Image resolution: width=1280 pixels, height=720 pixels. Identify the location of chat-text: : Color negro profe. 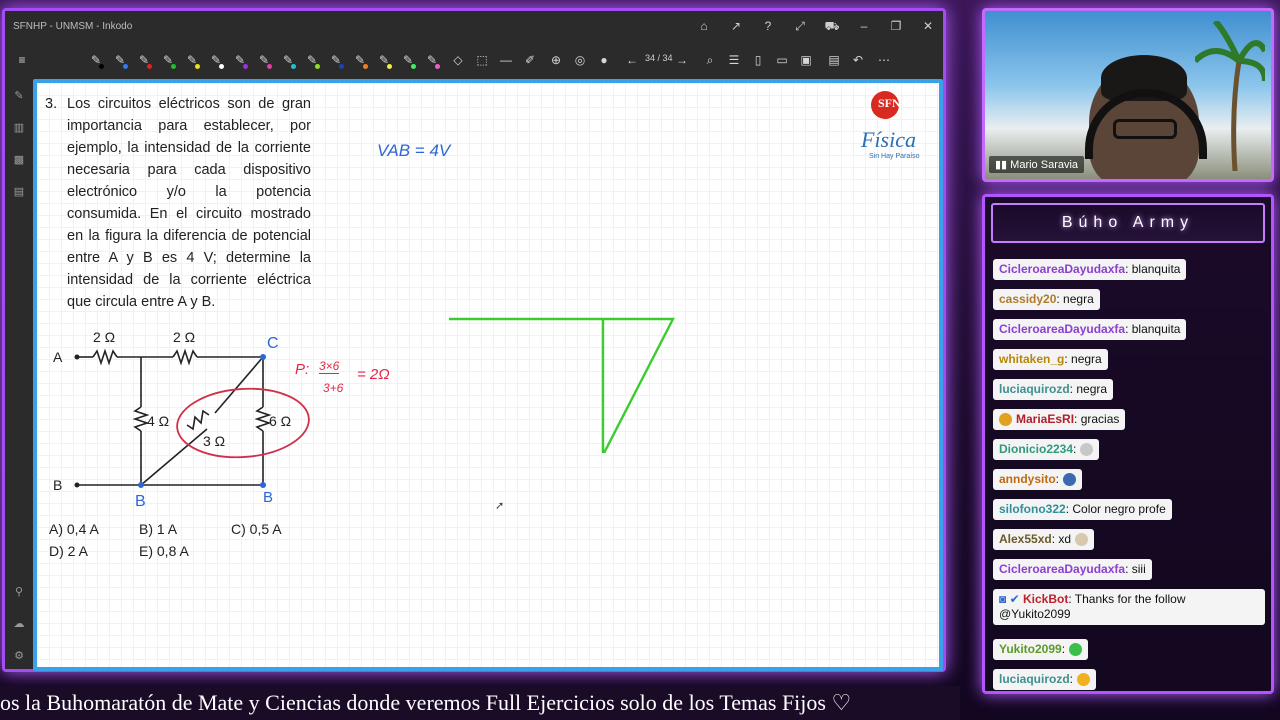
(1115, 509).